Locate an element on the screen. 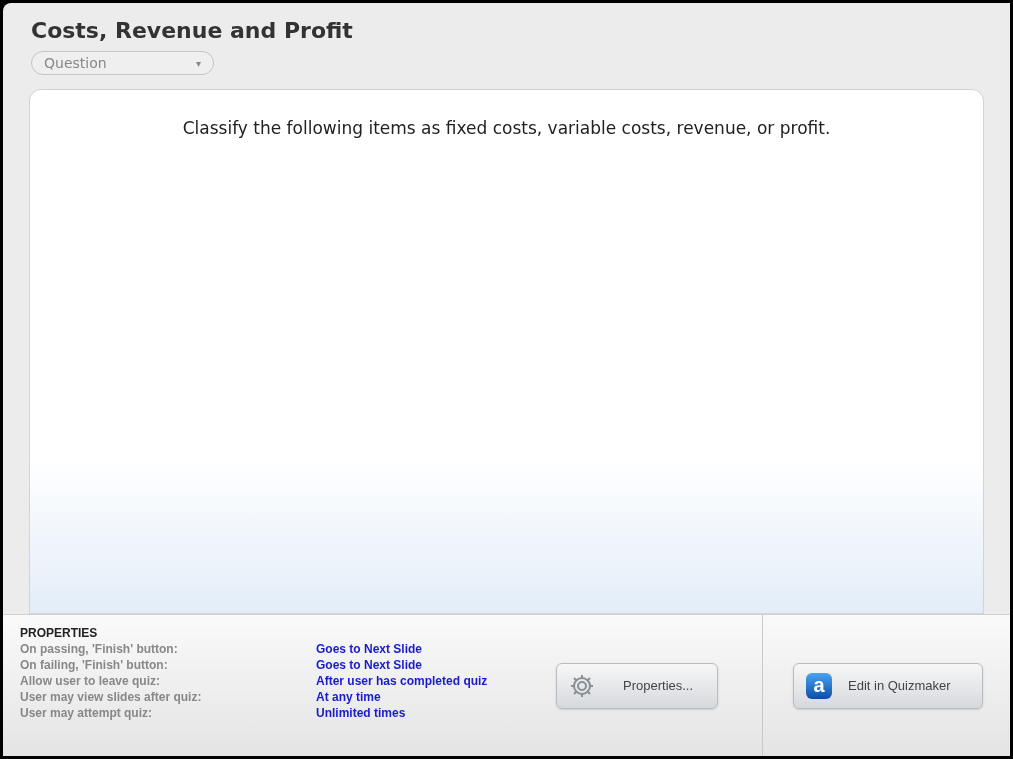 Image resolution: width=1013 pixels, height=759 pixels. property-label: User may attempt quiz: is located at coordinates (87, 713).